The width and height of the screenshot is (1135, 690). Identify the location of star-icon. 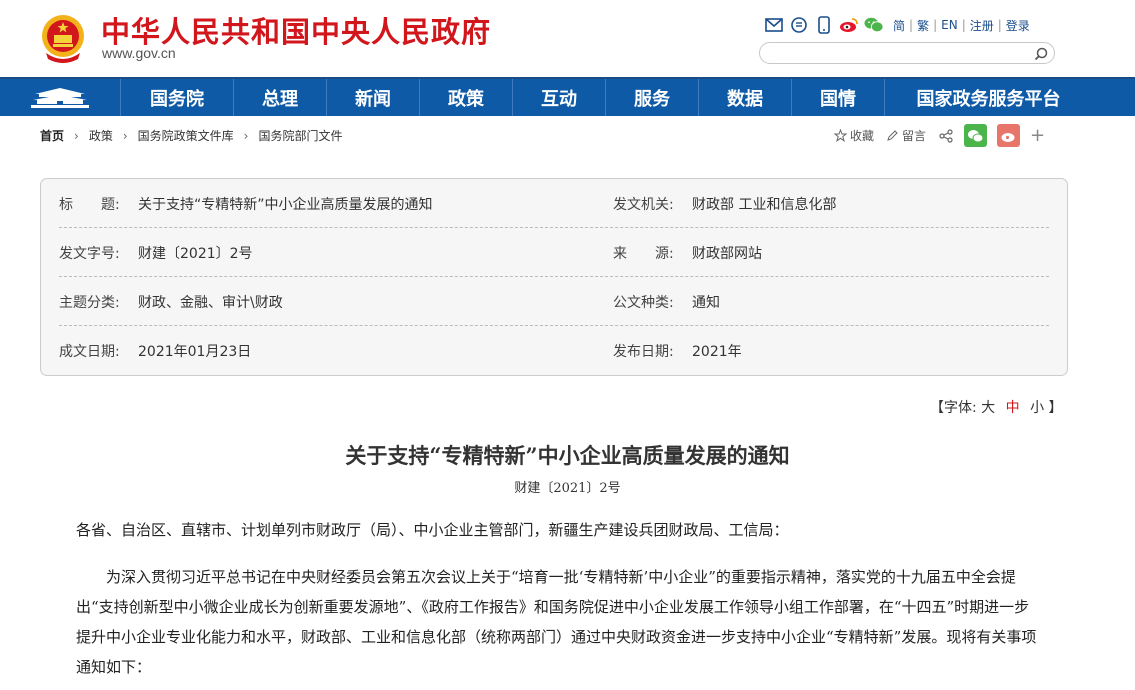
(840, 135).